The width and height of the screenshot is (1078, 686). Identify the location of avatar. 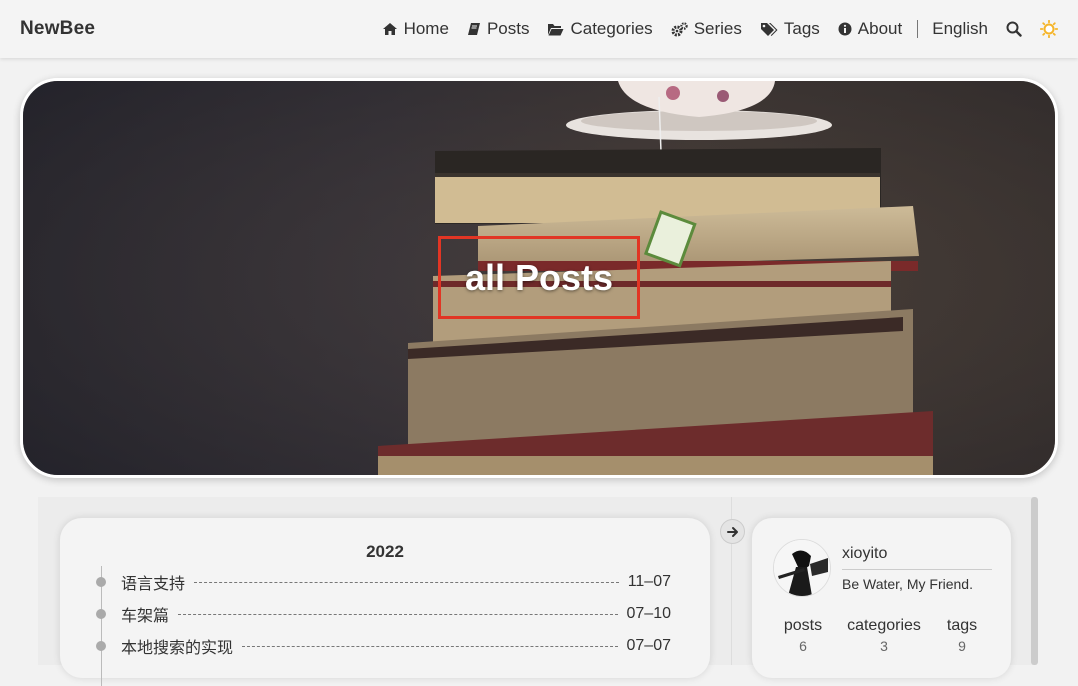
(802, 568).